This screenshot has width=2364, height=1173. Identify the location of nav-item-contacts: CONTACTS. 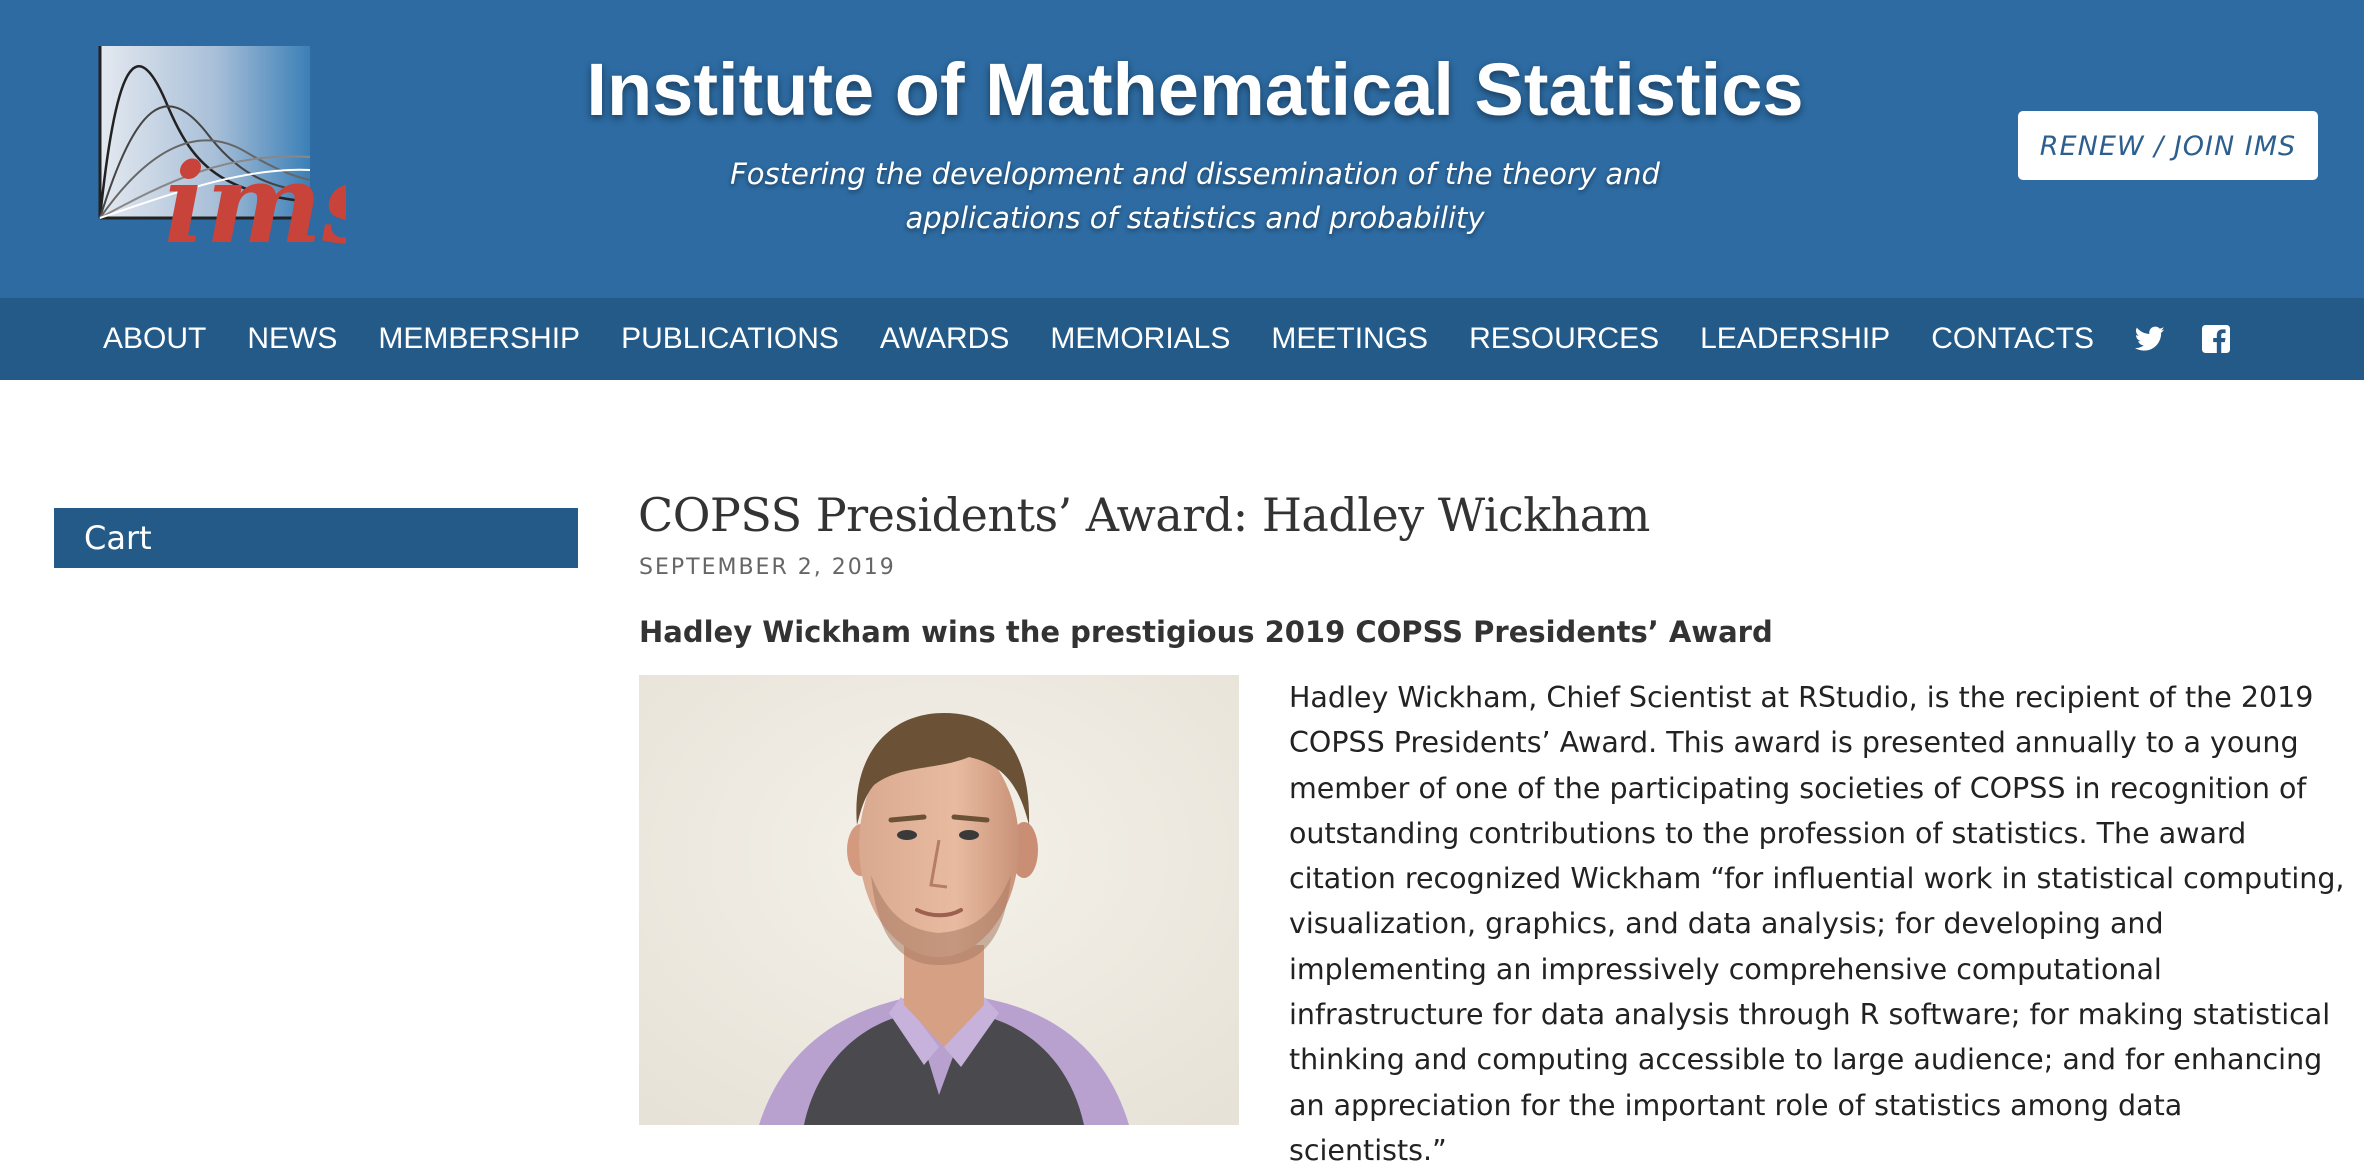
(2012, 339).